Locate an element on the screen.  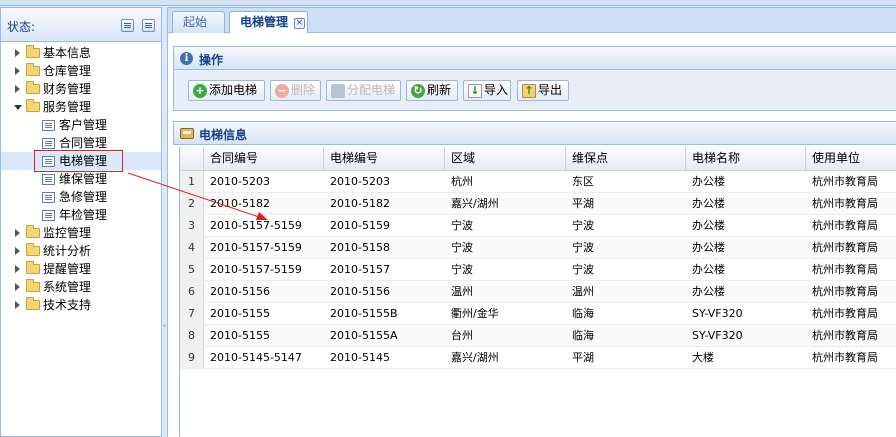
tree-node-annual-inspection: 年检管理 is located at coordinates (81, 215).